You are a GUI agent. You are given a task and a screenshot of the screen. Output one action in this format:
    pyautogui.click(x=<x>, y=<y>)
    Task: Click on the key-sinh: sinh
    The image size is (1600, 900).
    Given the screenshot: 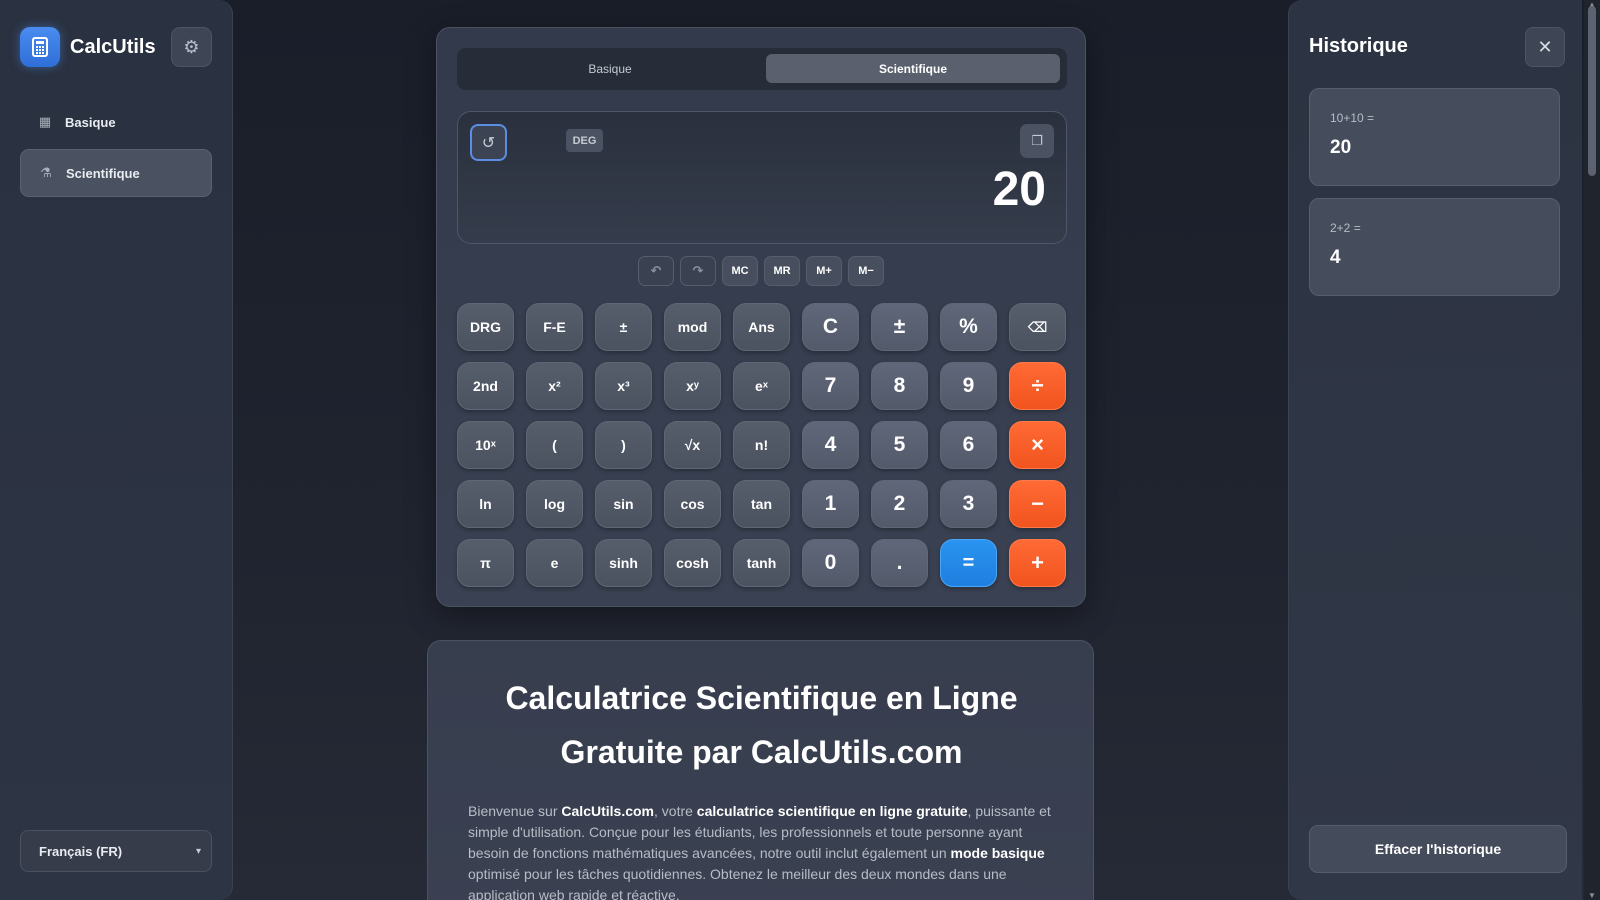 What is the action you would take?
    pyautogui.click(x=623, y=563)
    